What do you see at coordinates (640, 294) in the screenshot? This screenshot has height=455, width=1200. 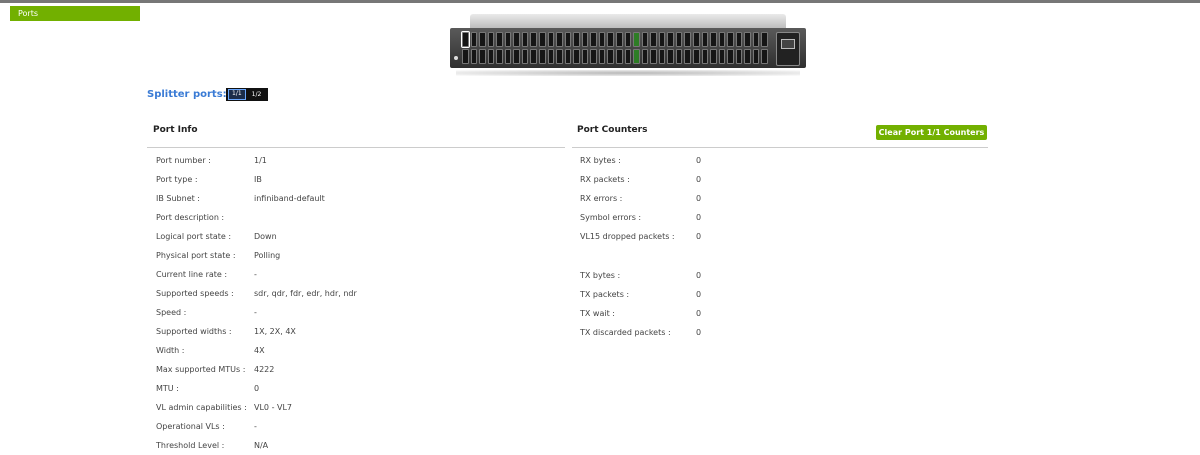 I see `counter-row: TX packets : 0` at bounding box center [640, 294].